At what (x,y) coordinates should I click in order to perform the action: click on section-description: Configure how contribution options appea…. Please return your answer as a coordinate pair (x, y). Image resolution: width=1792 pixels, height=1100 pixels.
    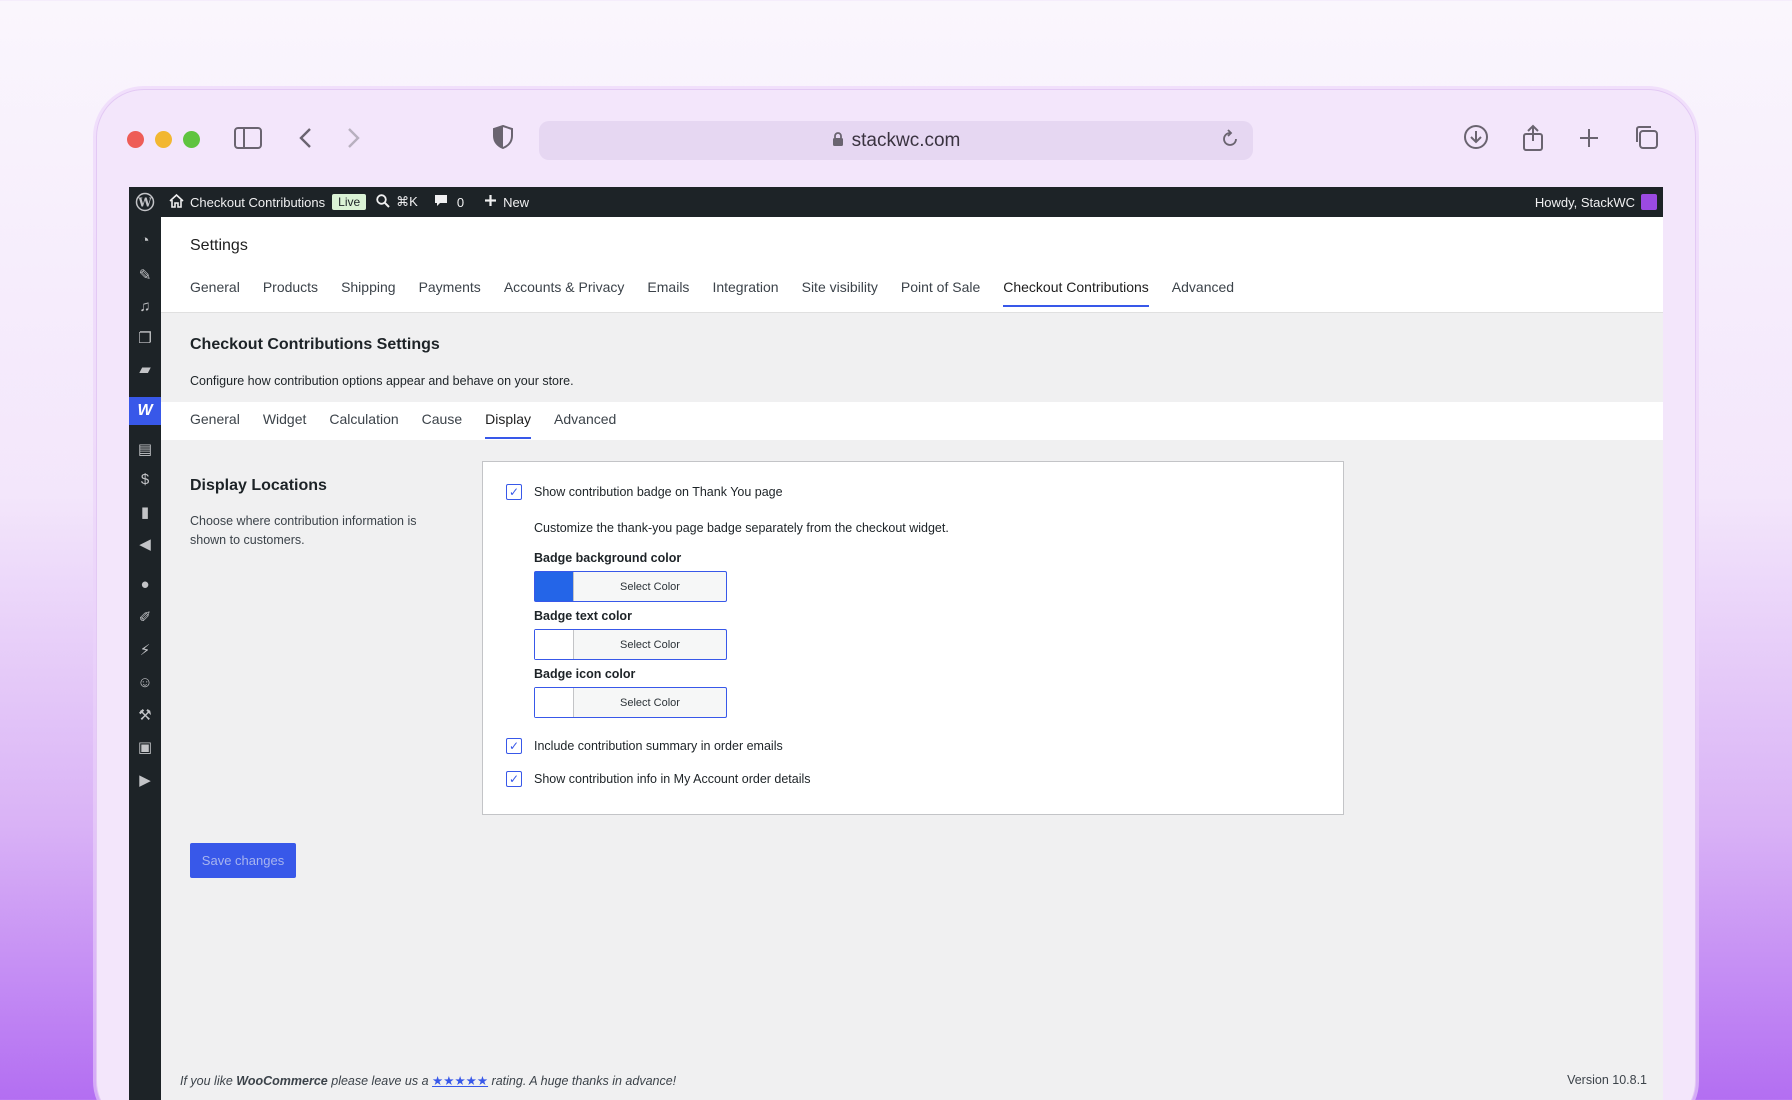
    Looking at the image, I should click on (382, 381).